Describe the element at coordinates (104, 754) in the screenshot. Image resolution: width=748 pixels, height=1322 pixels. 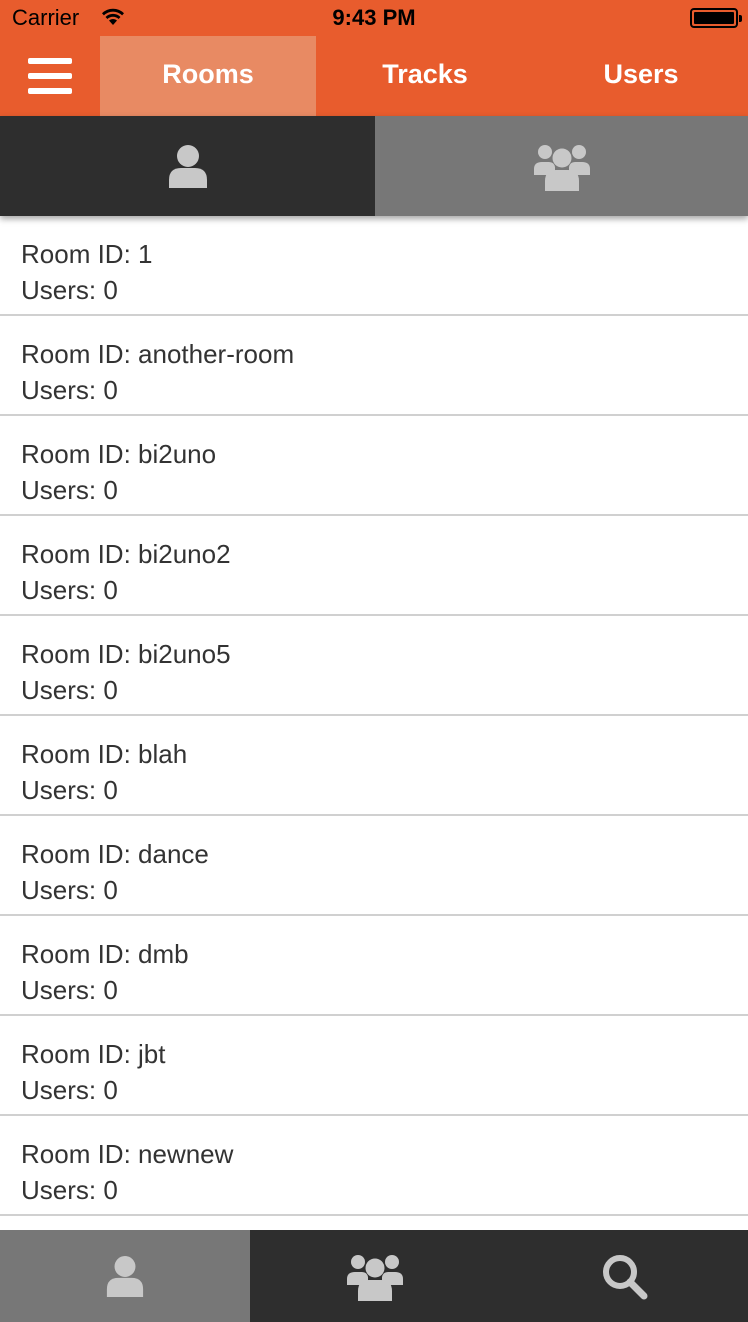
I see `room-id-label: Room ID: blah` at that location.